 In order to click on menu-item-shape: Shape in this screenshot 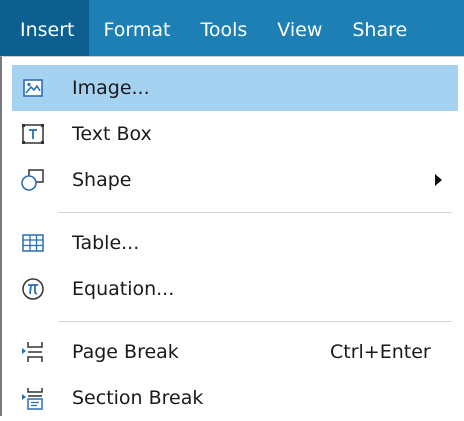, I will do `click(235, 180)`.